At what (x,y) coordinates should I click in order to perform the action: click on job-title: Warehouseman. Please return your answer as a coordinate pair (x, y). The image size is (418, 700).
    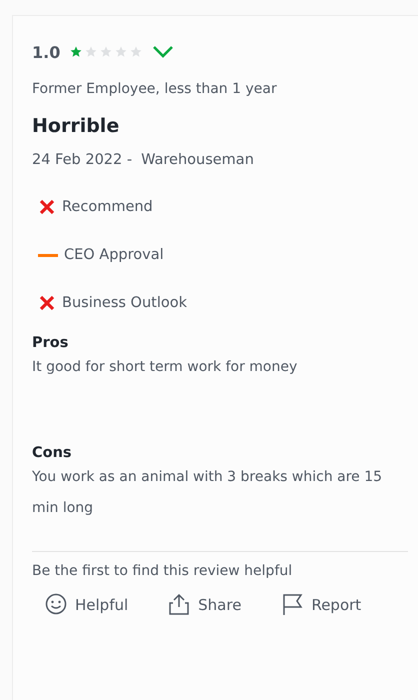
    Looking at the image, I should click on (197, 160).